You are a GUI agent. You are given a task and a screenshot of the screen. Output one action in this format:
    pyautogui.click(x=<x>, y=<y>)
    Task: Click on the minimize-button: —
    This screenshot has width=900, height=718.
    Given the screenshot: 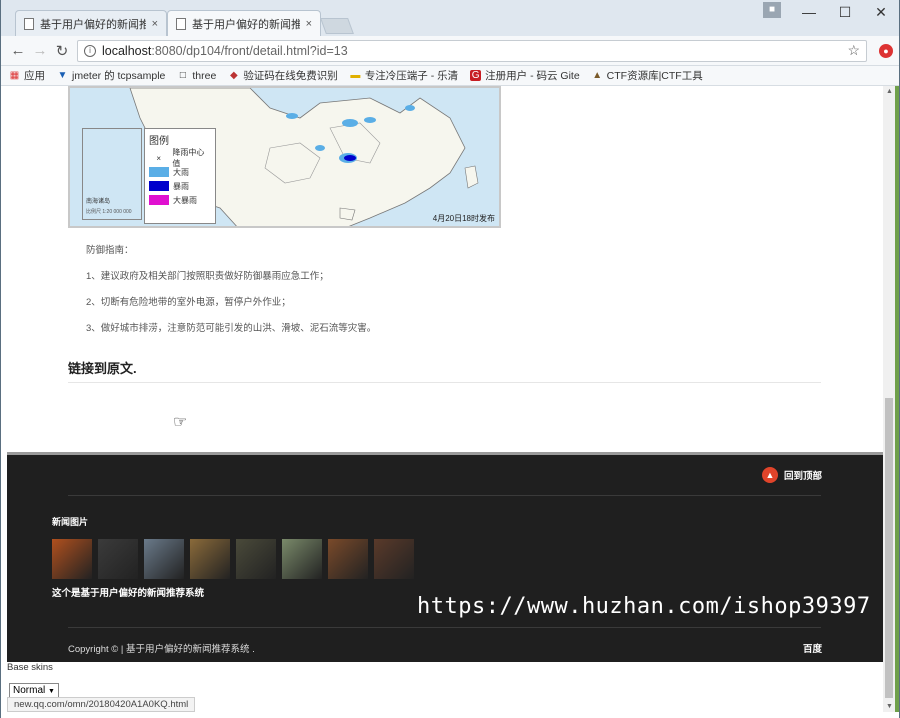 What is the action you would take?
    pyautogui.click(x=809, y=12)
    